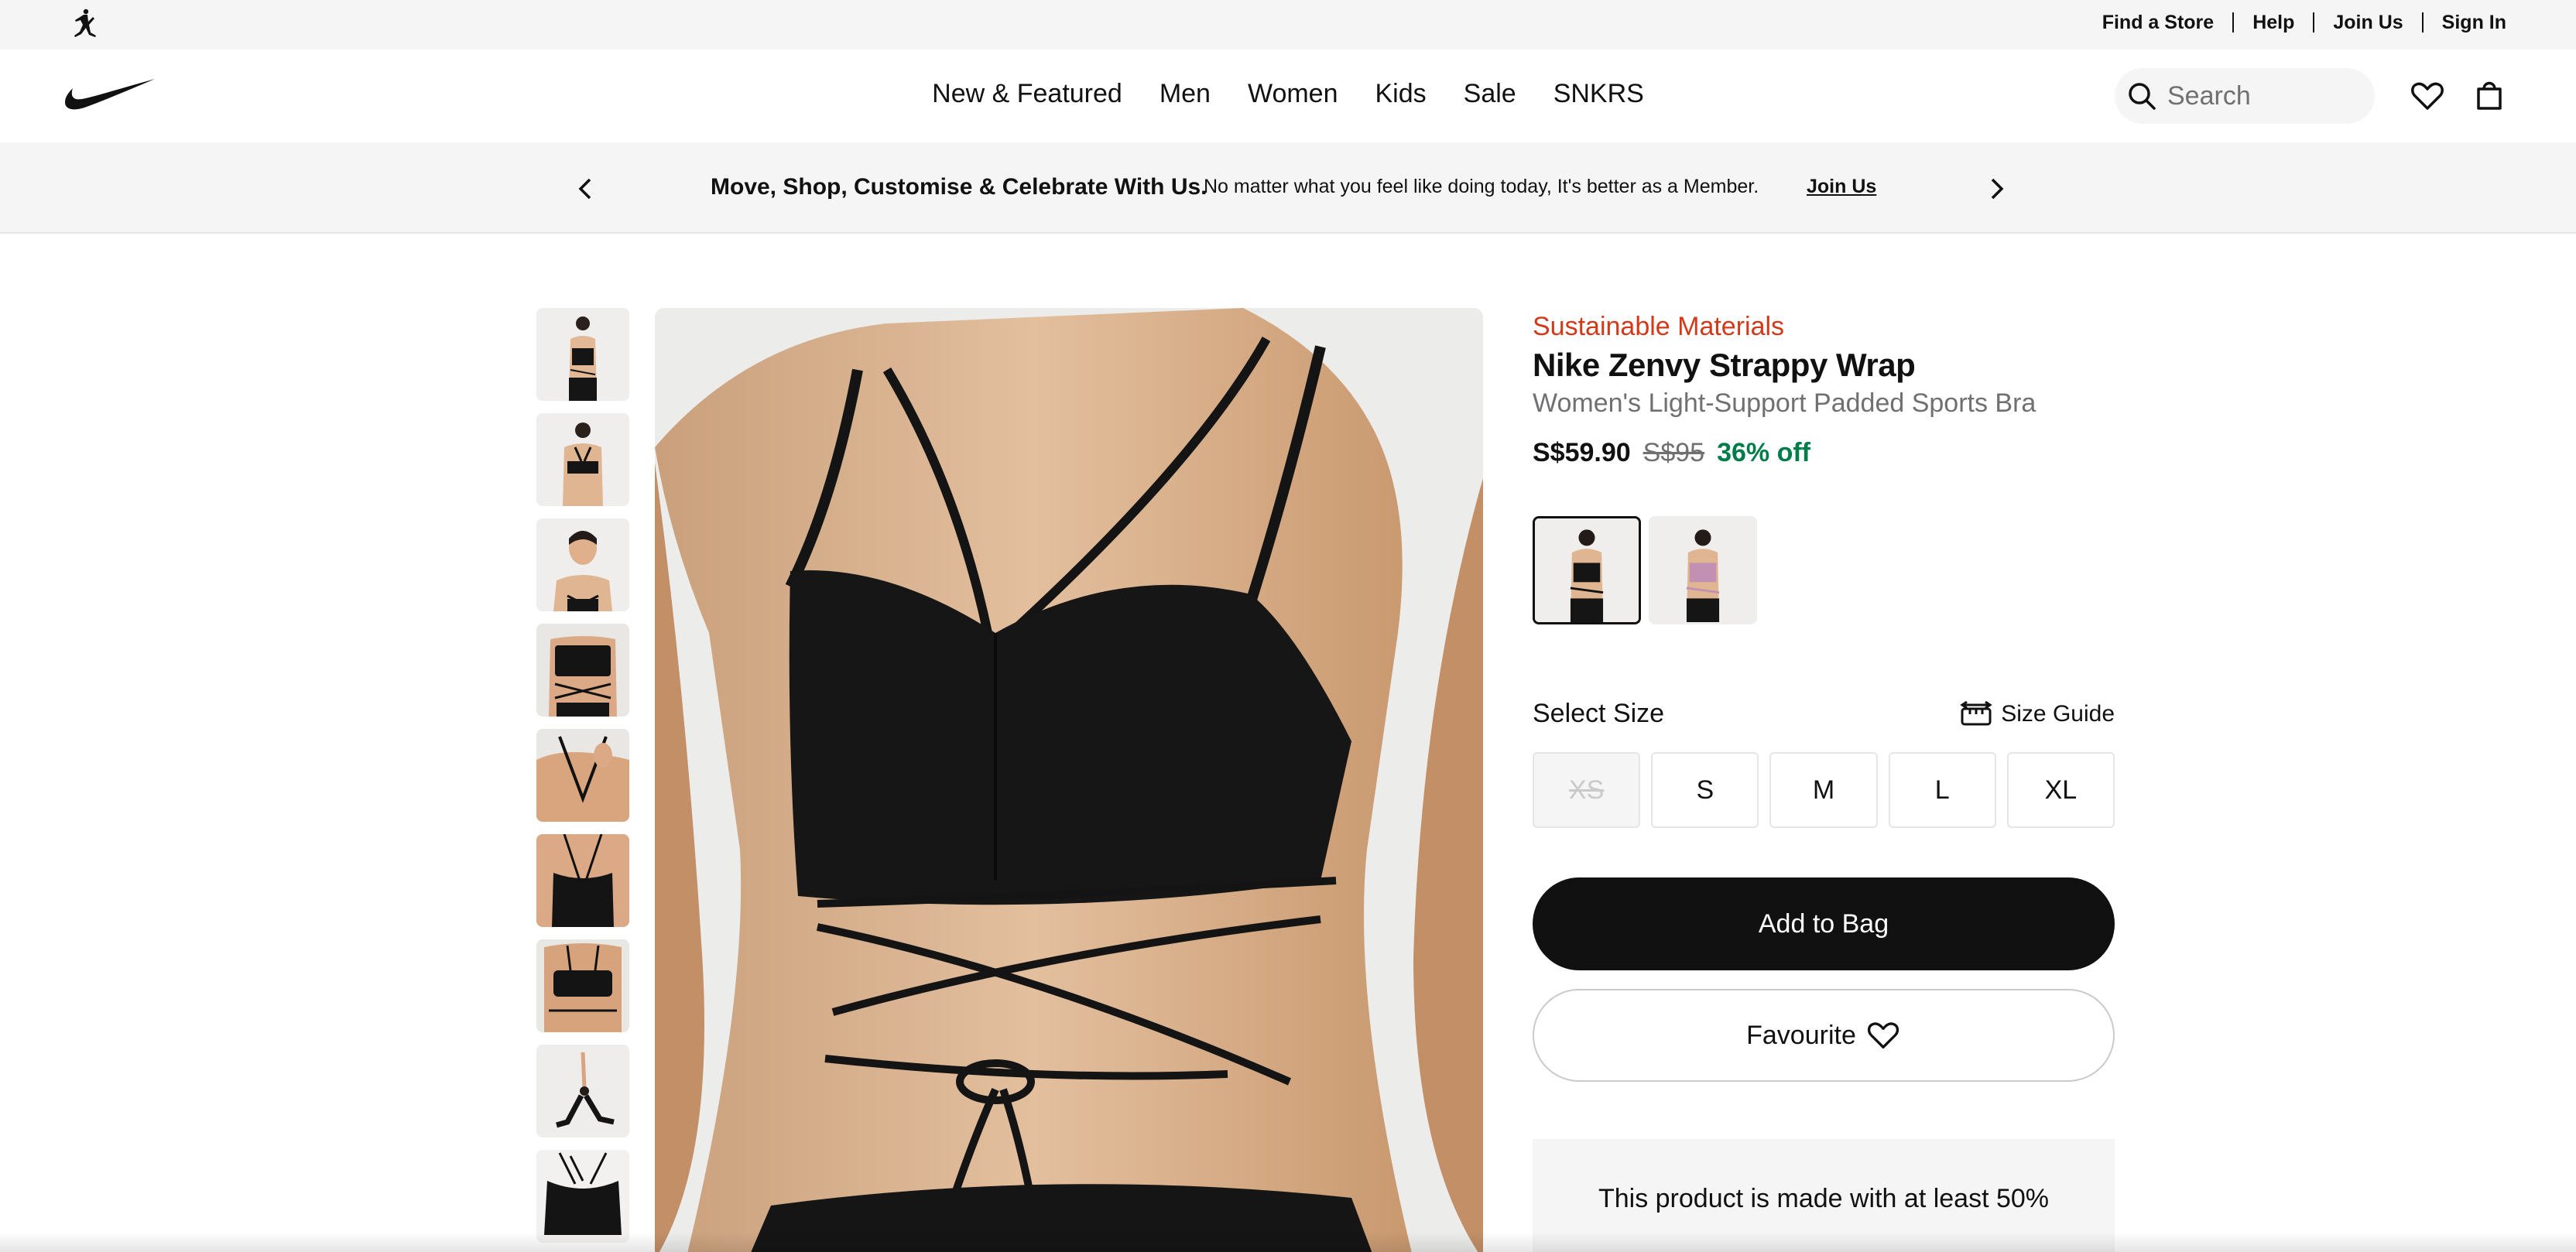  I want to click on favourites-heart-icon, so click(2427, 96).